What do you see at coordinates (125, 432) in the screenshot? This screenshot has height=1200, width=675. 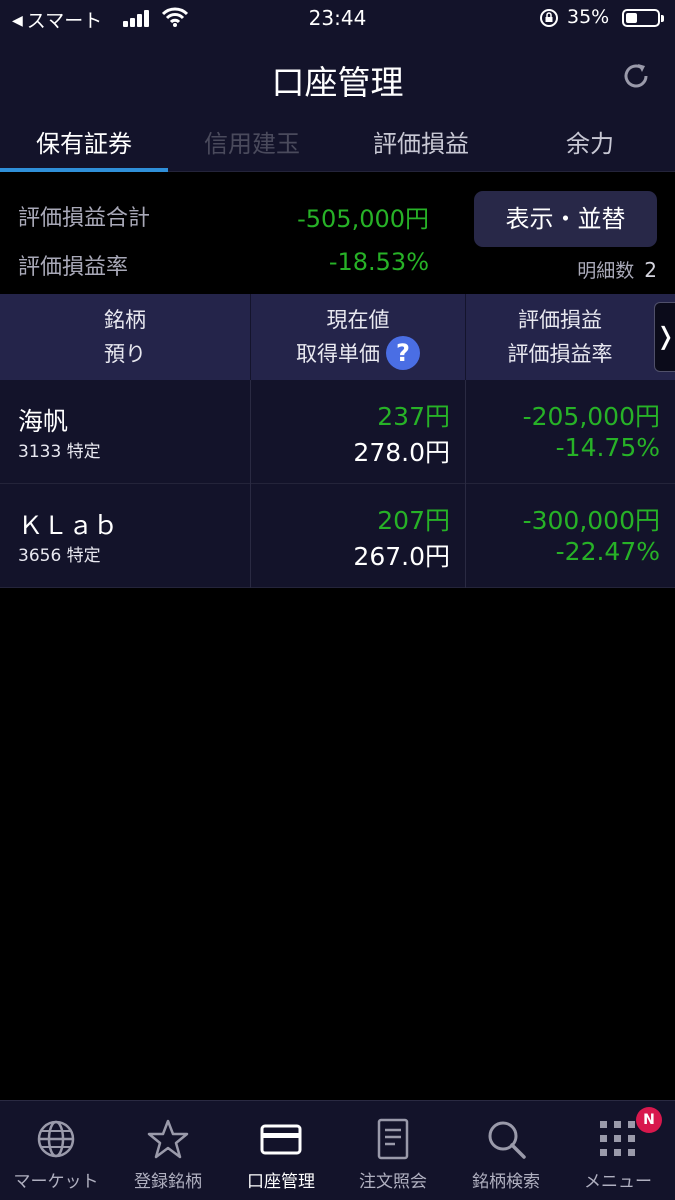 I see `row-stock-cell: 海帆 3133 特定` at bounding box center [125, 432].